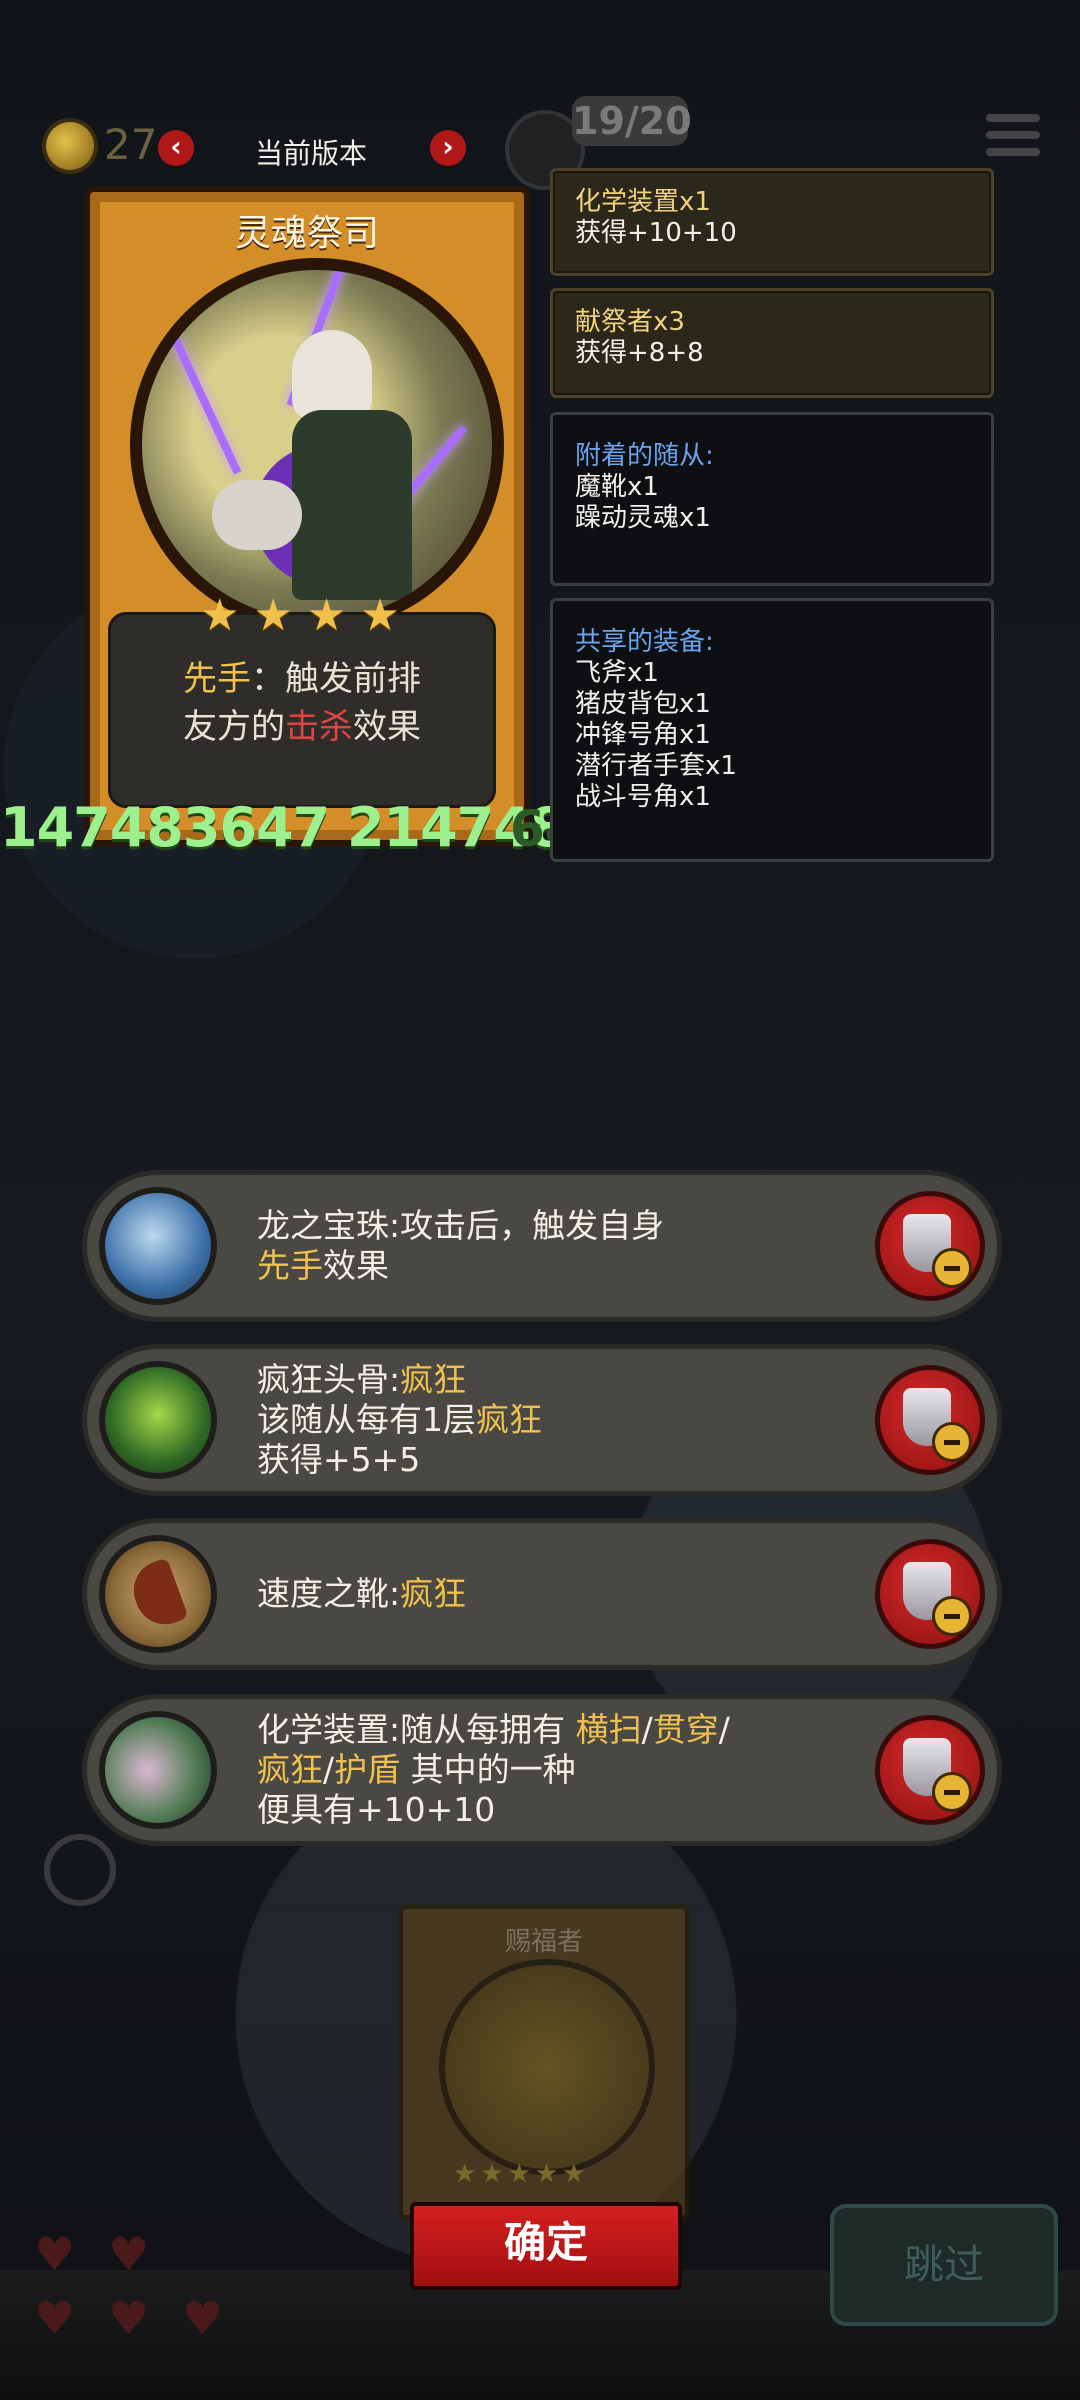 This screenshot has height=2400, width=1080. I want to click on prev-version-button: ‹, so click(176, 148).